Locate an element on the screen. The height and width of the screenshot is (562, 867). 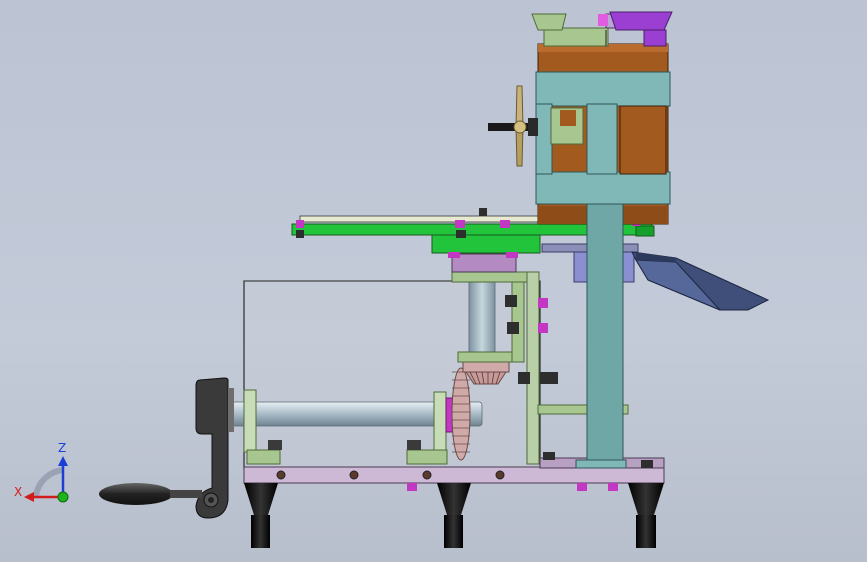
axis-triad: Z X is located at coordinates (49, 475).